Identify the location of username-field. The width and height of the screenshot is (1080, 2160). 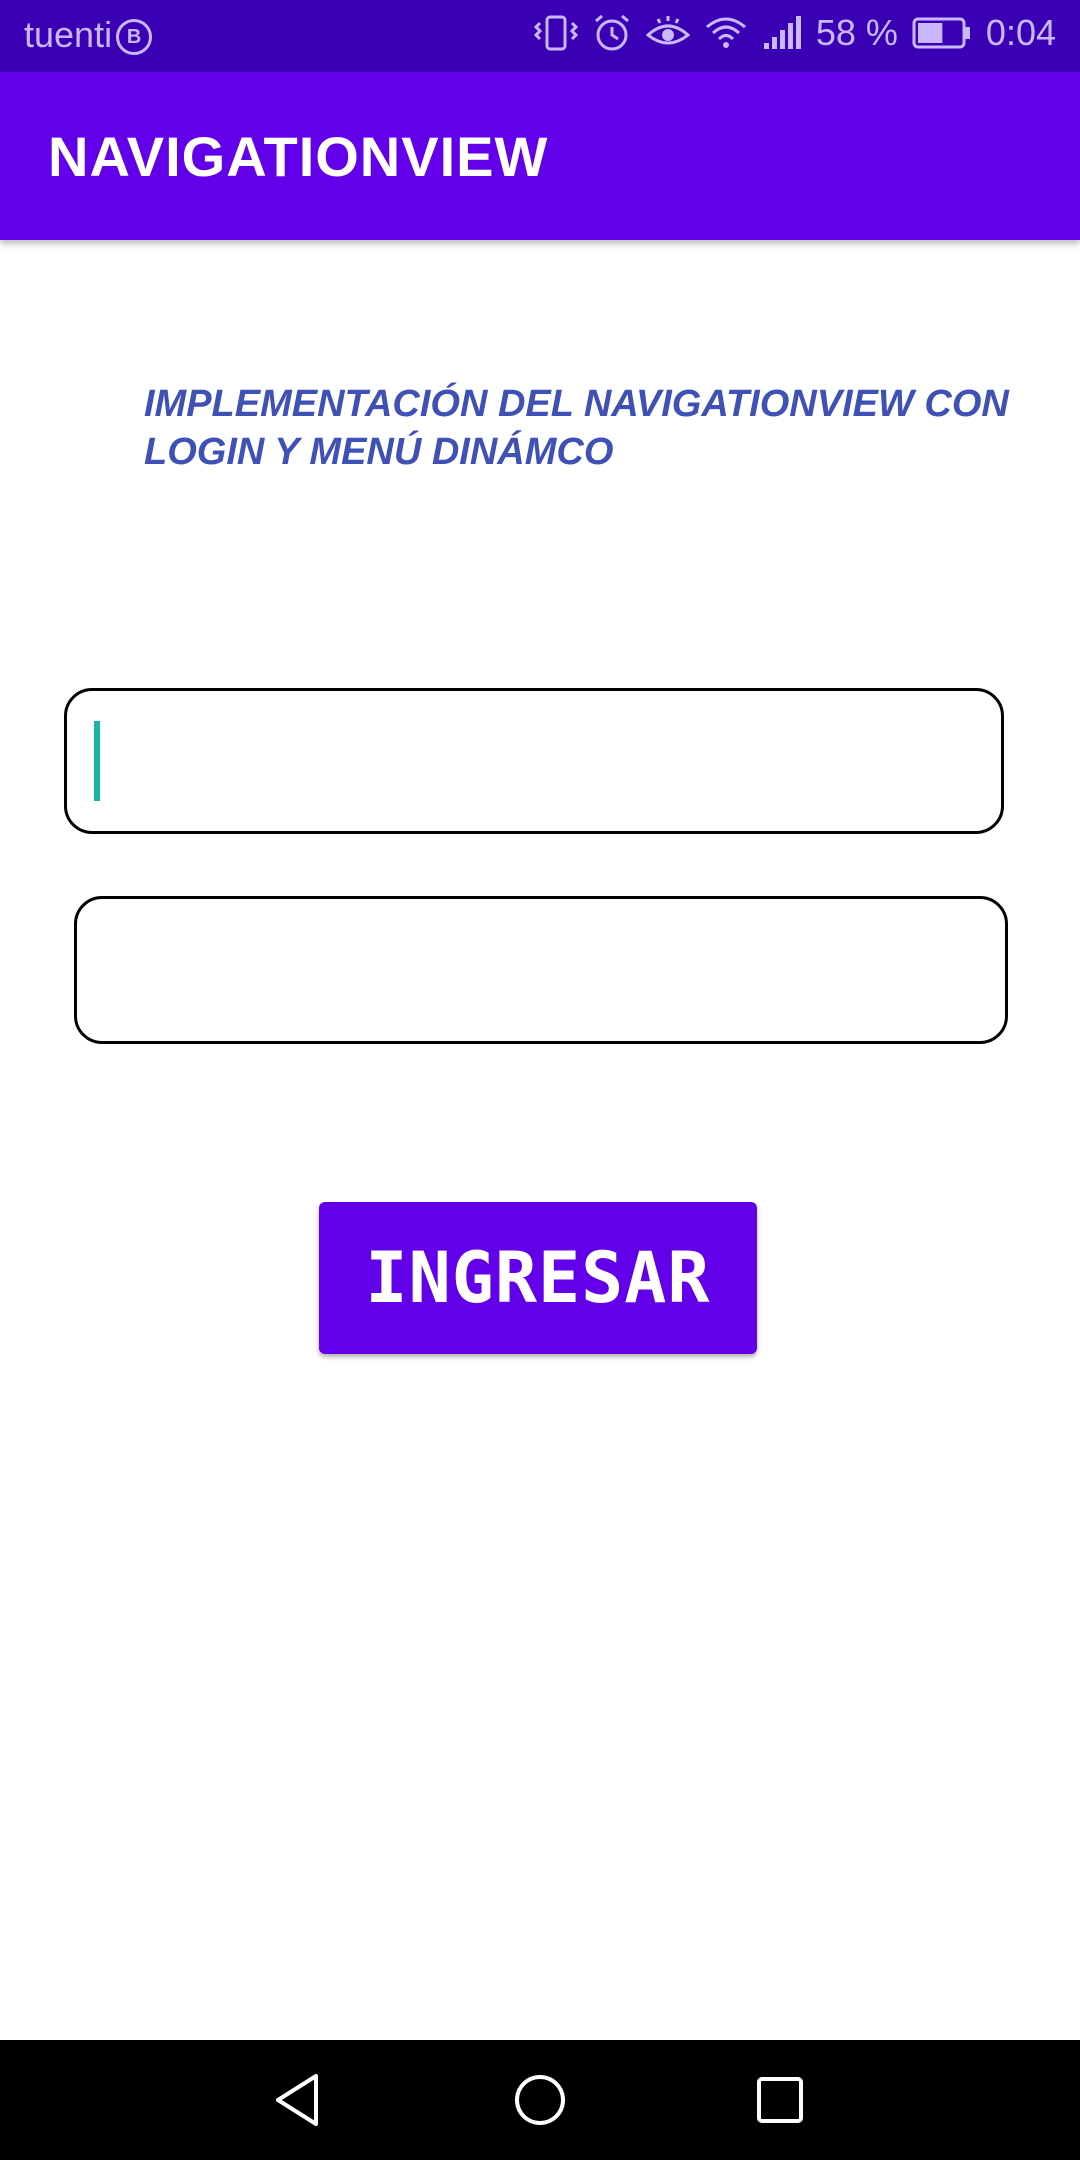
(534, 761).